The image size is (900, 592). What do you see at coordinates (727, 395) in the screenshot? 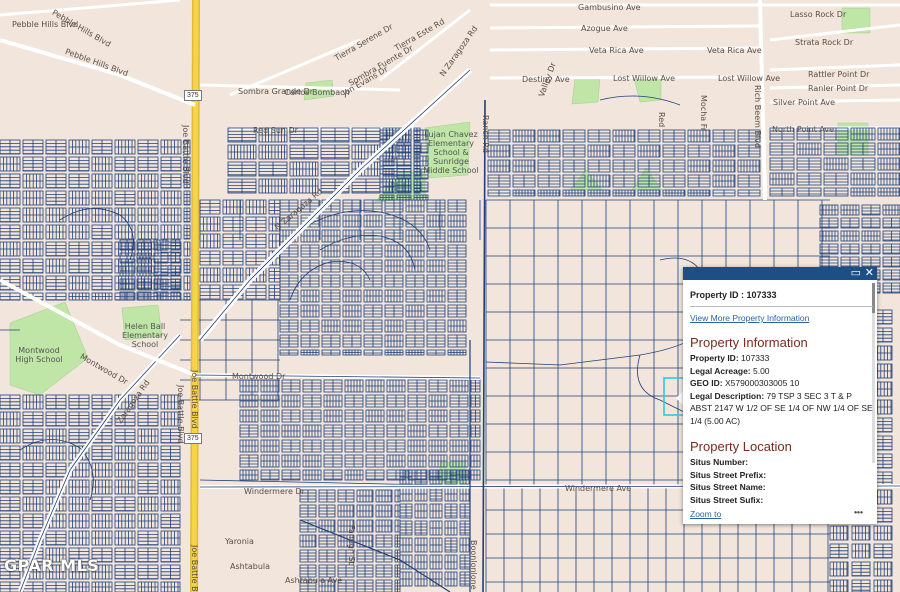
I see `field-label: Legal Description:` at bounding box center [727, 395].